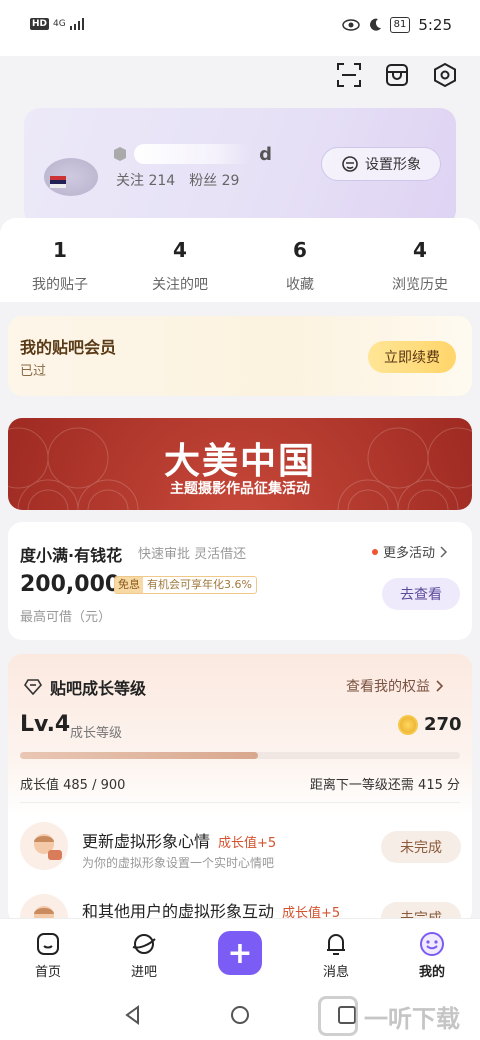 The image size is (480, 1040). What do you see at coordinates (388, 687) in the screenshot?
I see `view-benefits-label: 查看我的权益` at bounding box center [388, 687].